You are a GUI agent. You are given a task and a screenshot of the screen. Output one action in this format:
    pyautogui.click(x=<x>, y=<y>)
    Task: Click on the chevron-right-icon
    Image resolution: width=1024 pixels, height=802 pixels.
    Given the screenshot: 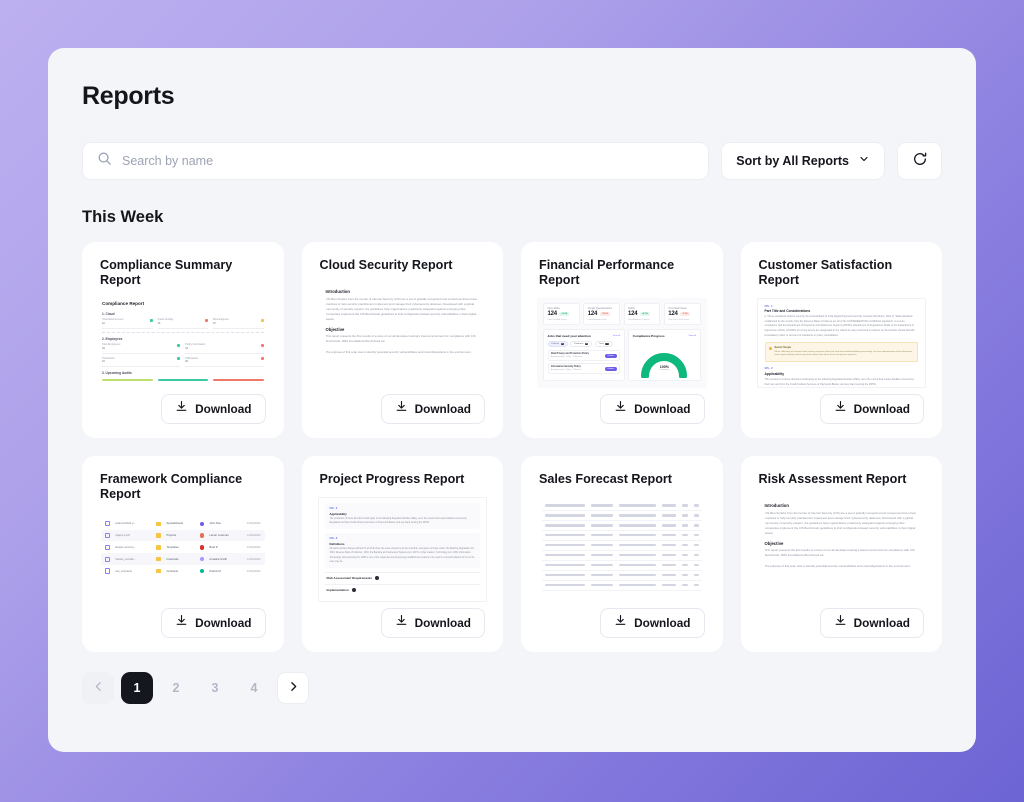 What is the action you would take?
    pyautogui.click(x=293, y=688)
    